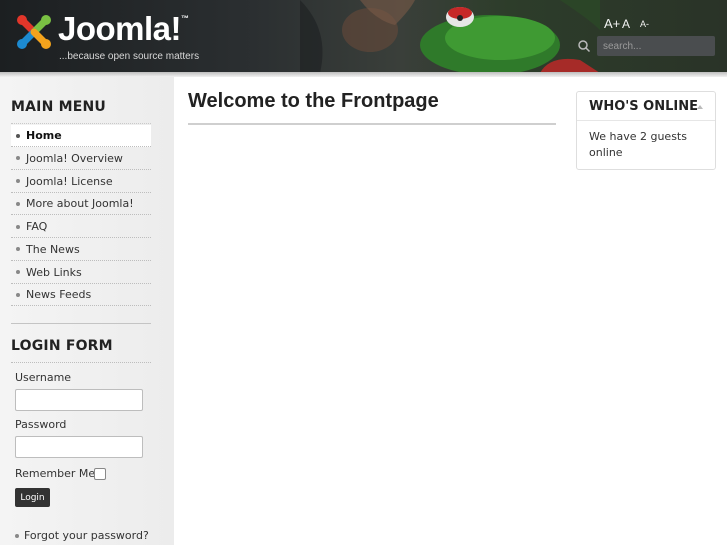  What do you see at coordinates (123, 29) in the screenshot?
I see `site-logo-text: Joomla!™` at bounding box center [123, 29].